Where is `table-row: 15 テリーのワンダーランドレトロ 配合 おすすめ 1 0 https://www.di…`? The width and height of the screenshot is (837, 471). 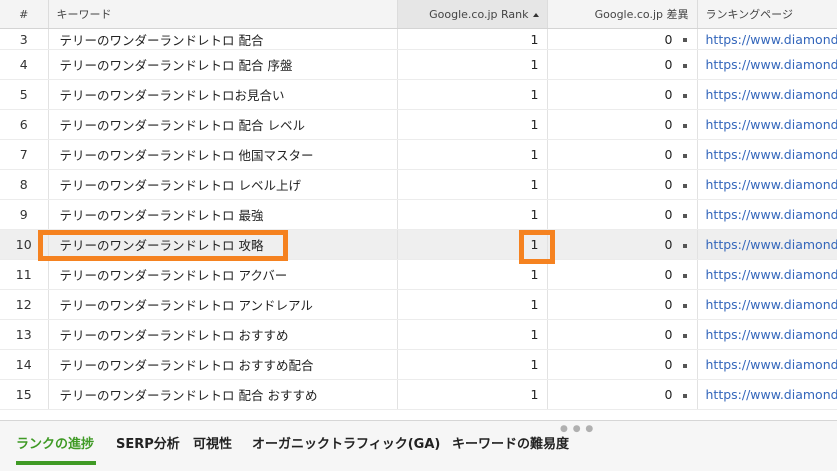 table-row: 15 テリーのワンダーランドレトロ 配合 おすすめ 1 0 https://www.di… is located at coordinates (418, 394).